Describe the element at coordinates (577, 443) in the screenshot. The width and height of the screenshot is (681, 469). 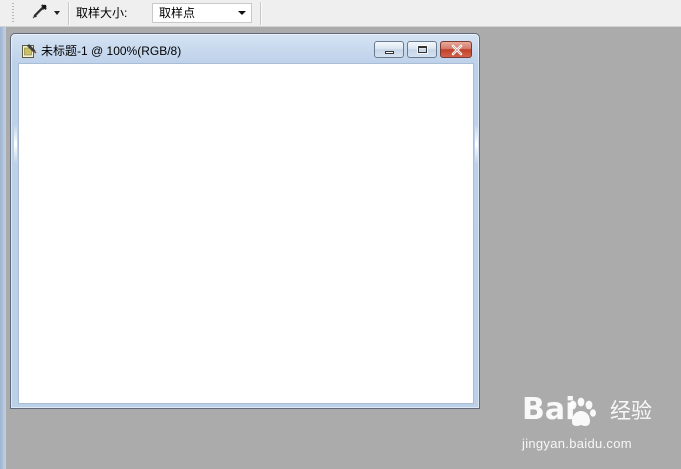
I see `watermark-url: jingyan.baidu.com` at that location.